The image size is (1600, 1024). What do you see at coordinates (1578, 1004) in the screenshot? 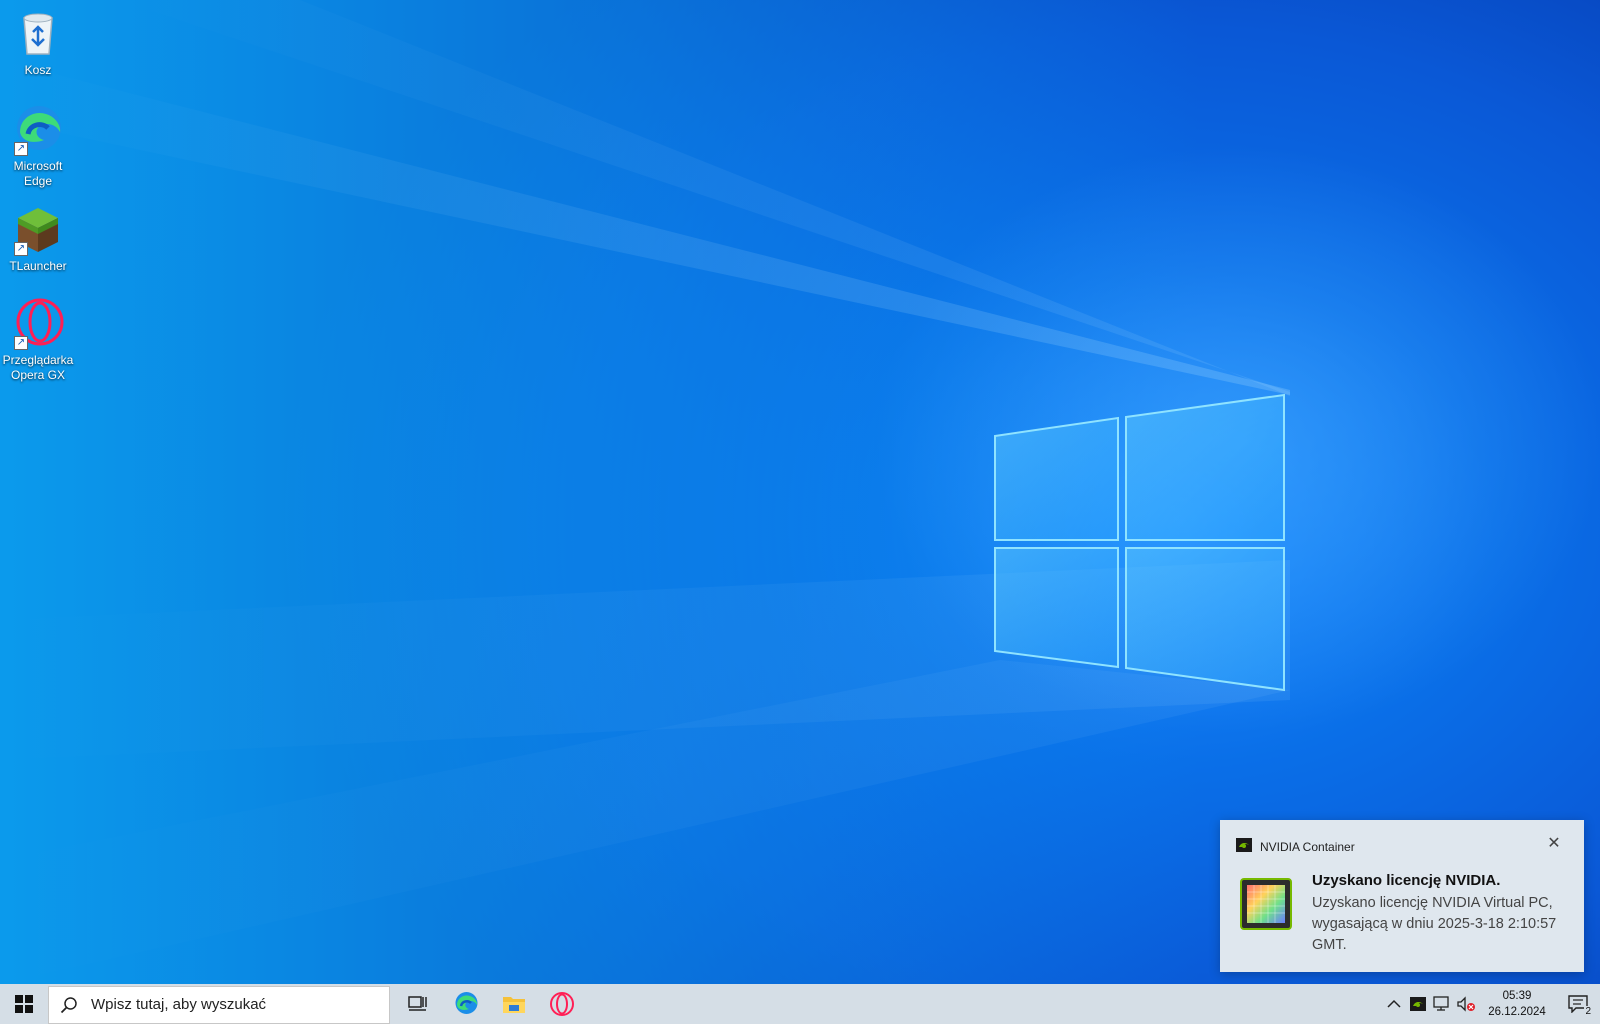
I see `action-center-button: 2` at bounding box center [1578, 1004].